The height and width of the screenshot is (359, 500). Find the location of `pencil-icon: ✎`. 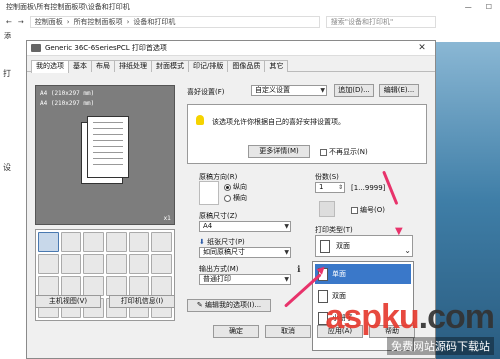

pencil-icon: ✎ is located at coordinates (199, 305).